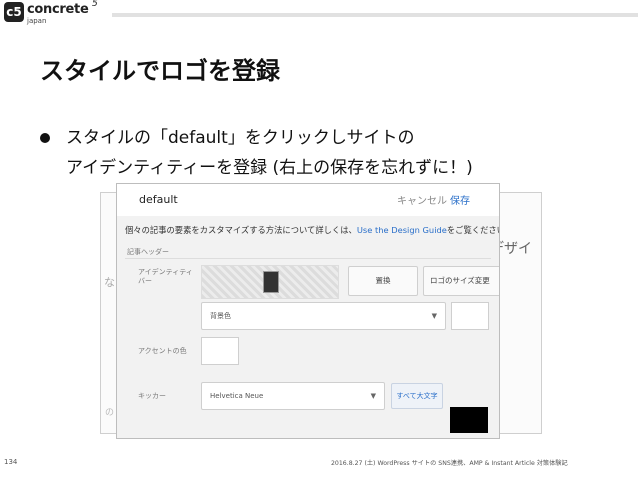 The width and height of the screenshot is (638, 479). Describe the element at coordinates (308, 258) in the screenshot. I see `section-divider` at that location.